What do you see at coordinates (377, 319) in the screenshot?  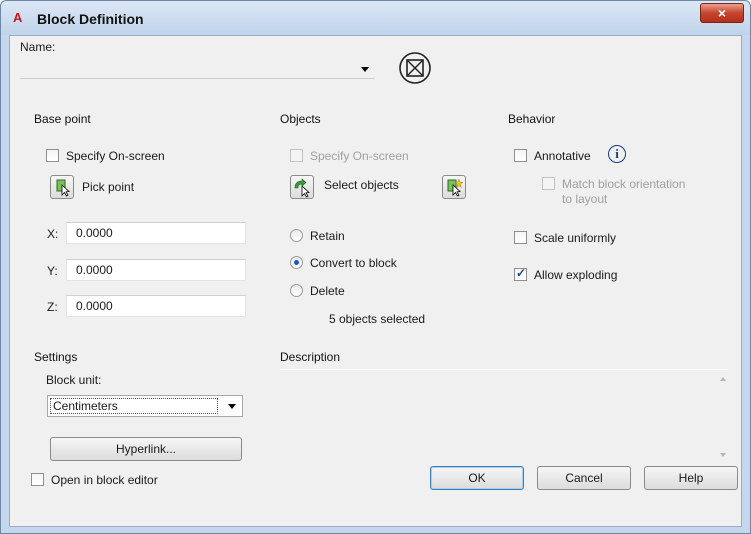 I see `selected-count-text: 5 objects selected` at bounding box center [377, 319].